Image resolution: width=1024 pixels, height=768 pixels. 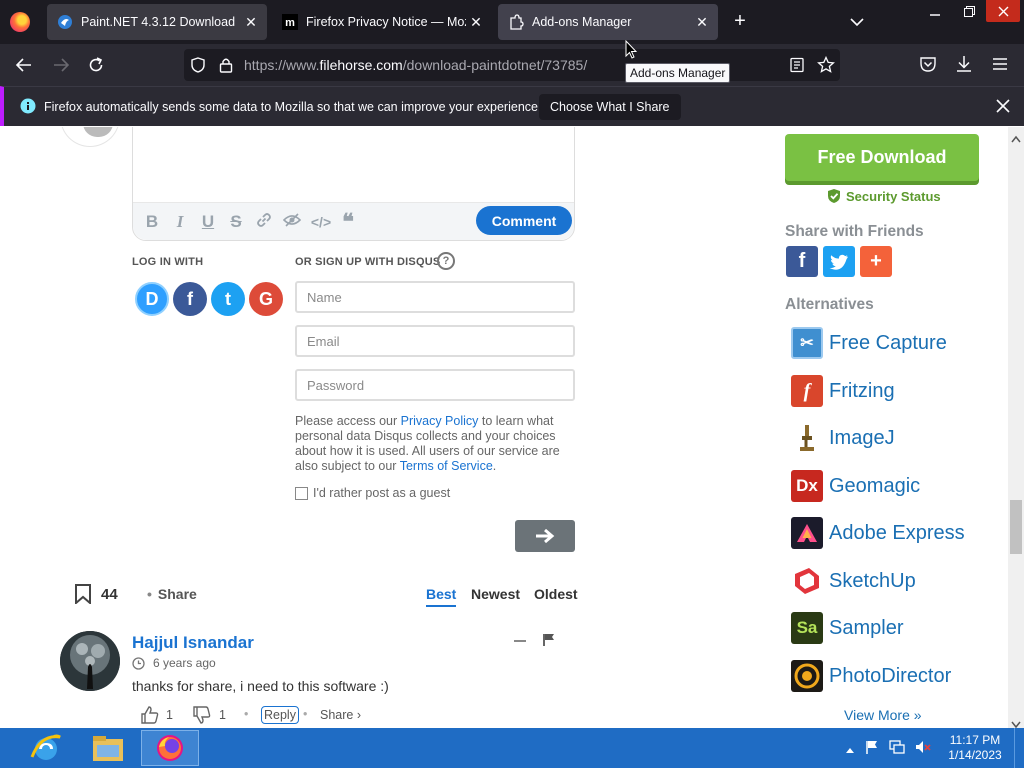 I want to click on sort-newest-tab: Newest, so click(x=495, y=594).